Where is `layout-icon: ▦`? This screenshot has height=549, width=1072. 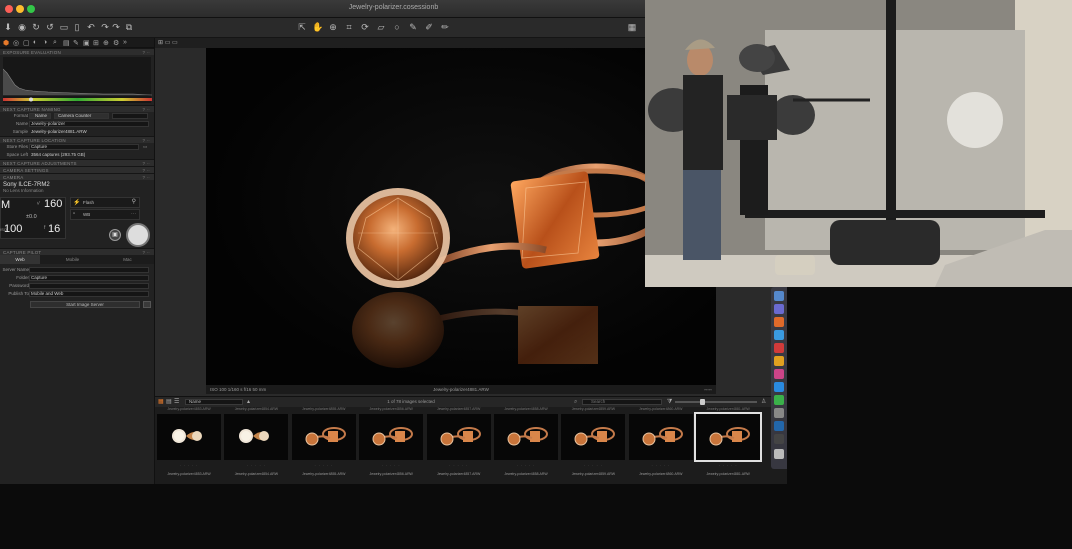 layout-icon: ▦ is located at coordinates (632, 27).